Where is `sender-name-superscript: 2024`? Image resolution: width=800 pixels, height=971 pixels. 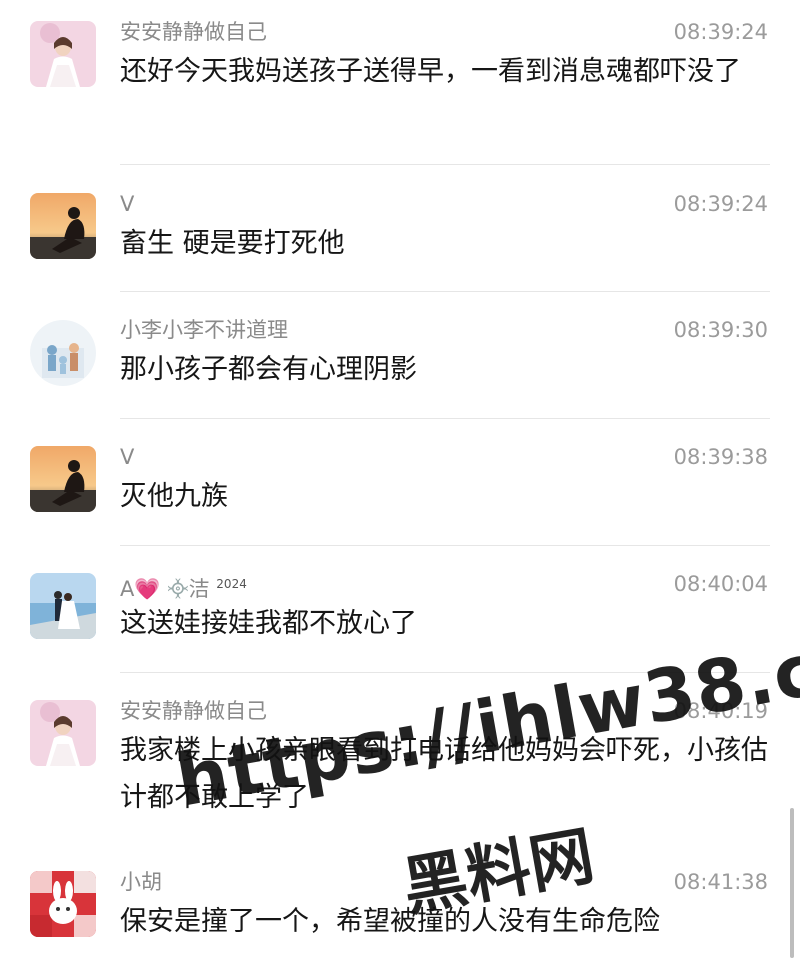 sender-name-superscript: 2024 is located at coordinates (231, 584).